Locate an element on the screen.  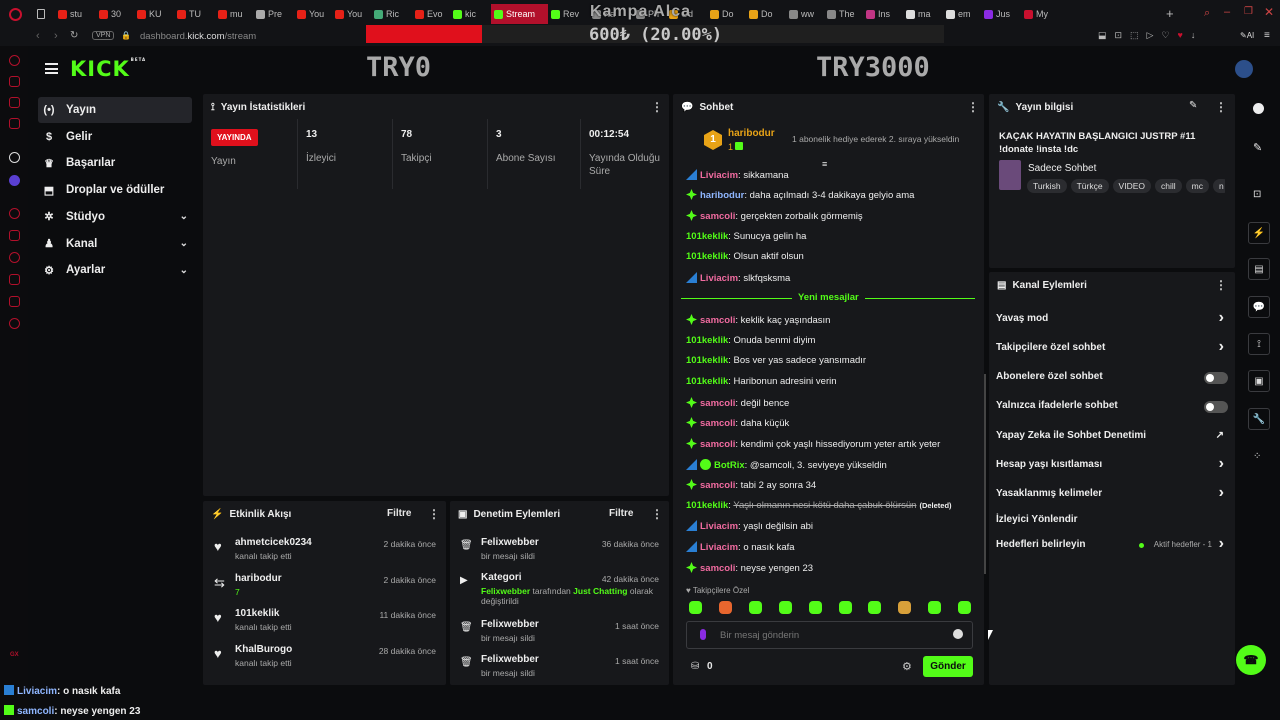
browser-tab: stu is located at coordinates (77, 14).